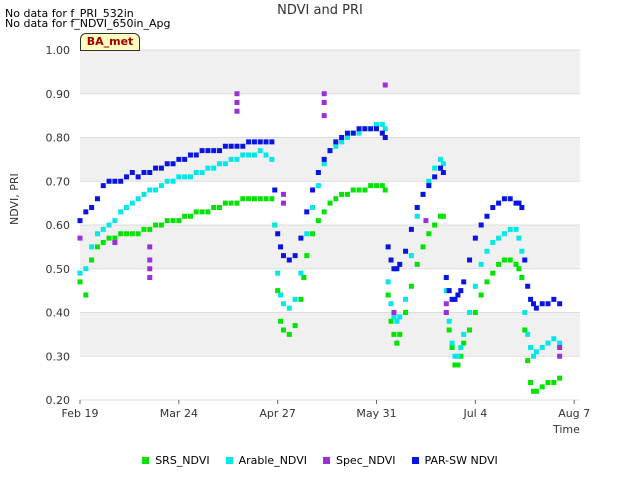 This screenshot has height=480, width=640. Describe the element at coordinates (330, 290) in the screenshot. I see `plot-band` at that location.